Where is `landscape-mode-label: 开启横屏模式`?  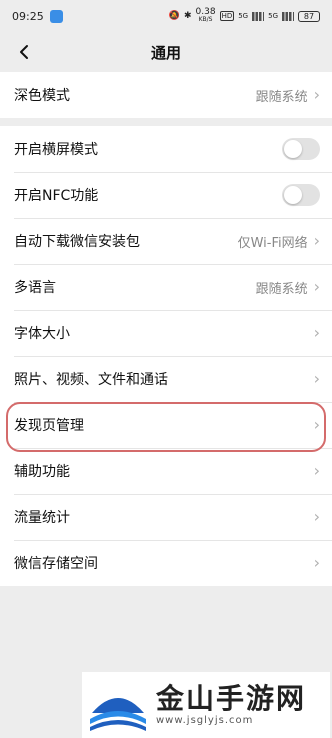
landscape-mode-label: 开启横屏模式 is located at coordinates (56, 150).